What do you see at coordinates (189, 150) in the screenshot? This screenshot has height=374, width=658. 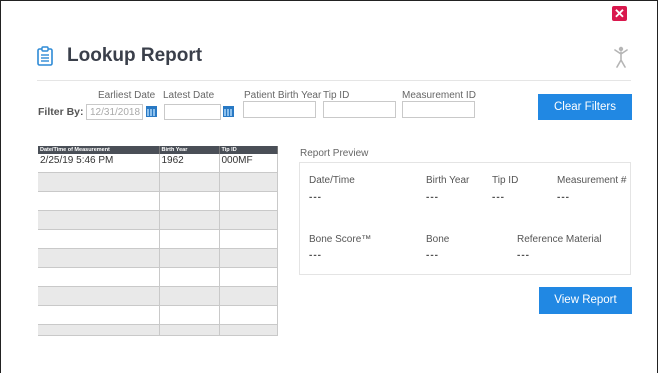 I see `column-header: Birth Year` at bounding box center [189, 150].